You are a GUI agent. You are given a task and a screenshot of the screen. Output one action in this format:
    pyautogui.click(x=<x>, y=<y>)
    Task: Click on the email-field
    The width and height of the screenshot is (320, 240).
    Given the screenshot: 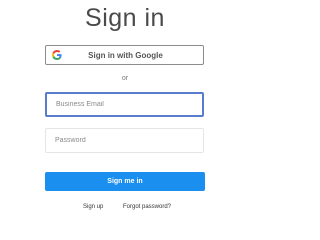 What is the action you would take?
    pyautogui.click(x=124, y=104)
    